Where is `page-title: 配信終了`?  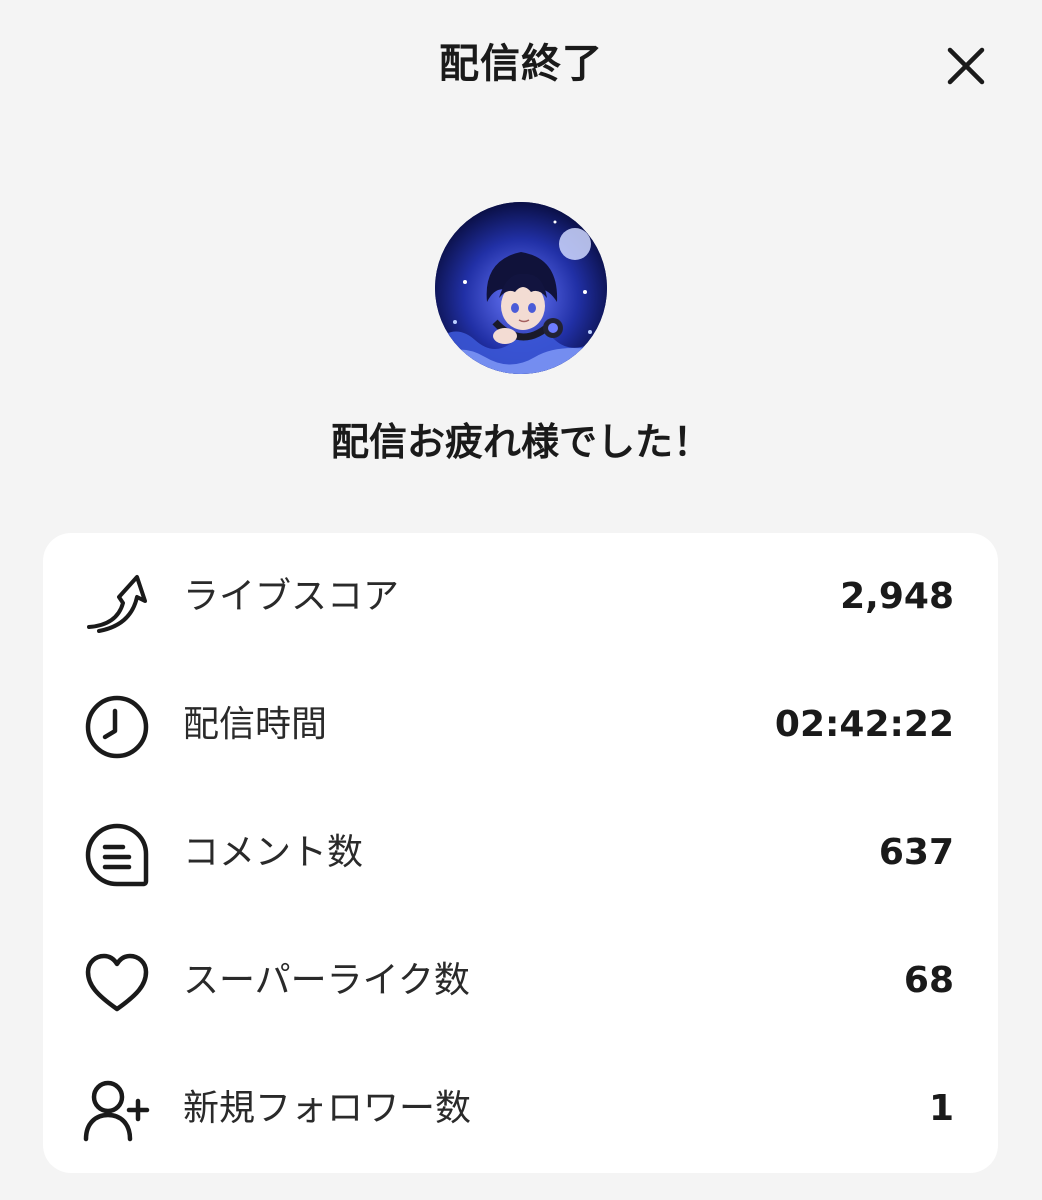
page-title: 配信終了 is located at coordinates (521, 64).